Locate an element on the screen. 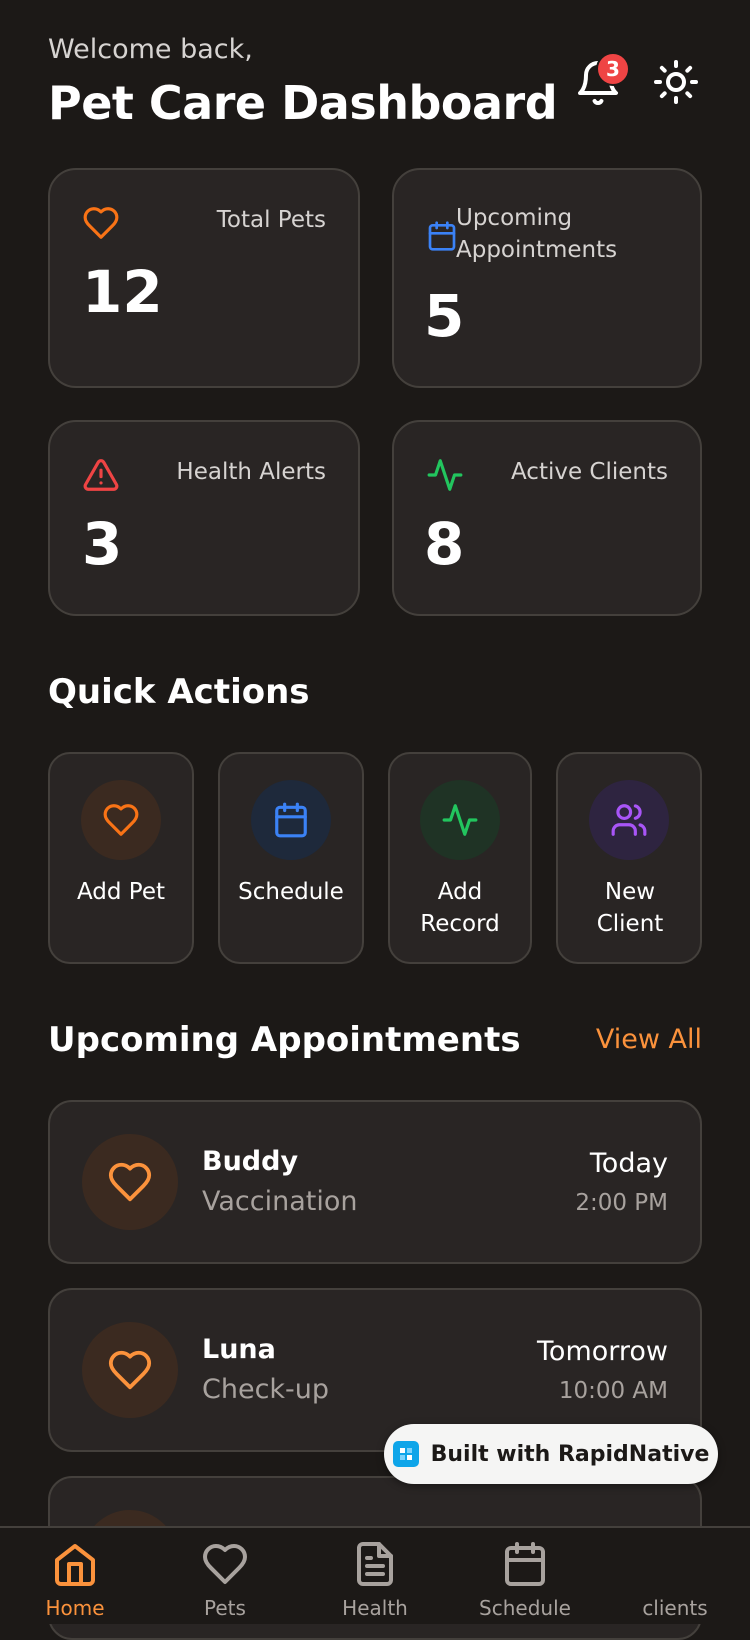  stat-card-health-alerts: Health Alerts 3 is located at coordinates (204, 518).